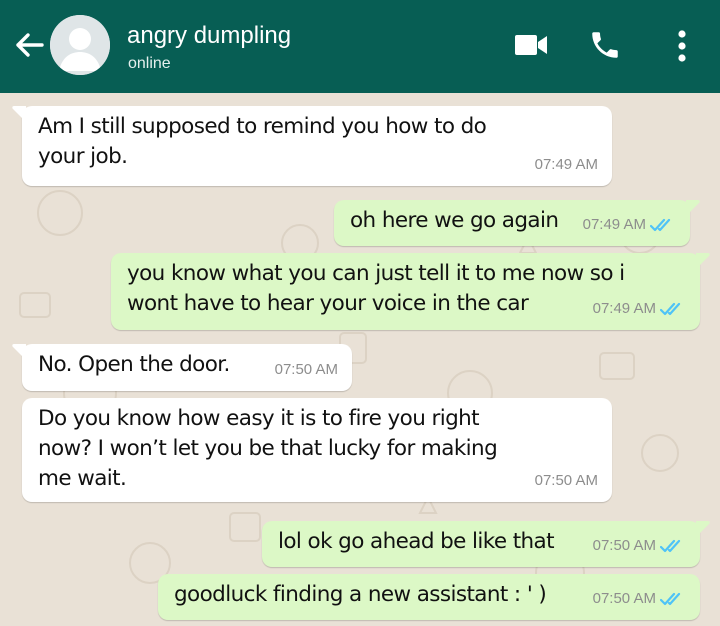 This screenshot has height=626, width=720. I want to click on default-avatar-icon, so click(80, 45).